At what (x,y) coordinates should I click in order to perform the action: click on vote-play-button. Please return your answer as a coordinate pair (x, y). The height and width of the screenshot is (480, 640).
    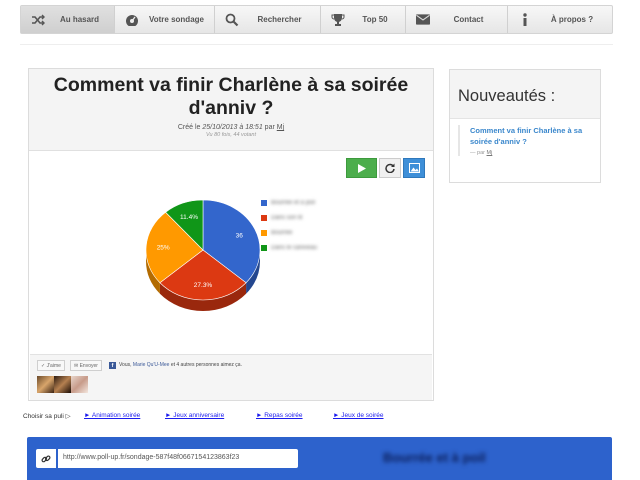
    Looking at the image, I should click on (361, 168).